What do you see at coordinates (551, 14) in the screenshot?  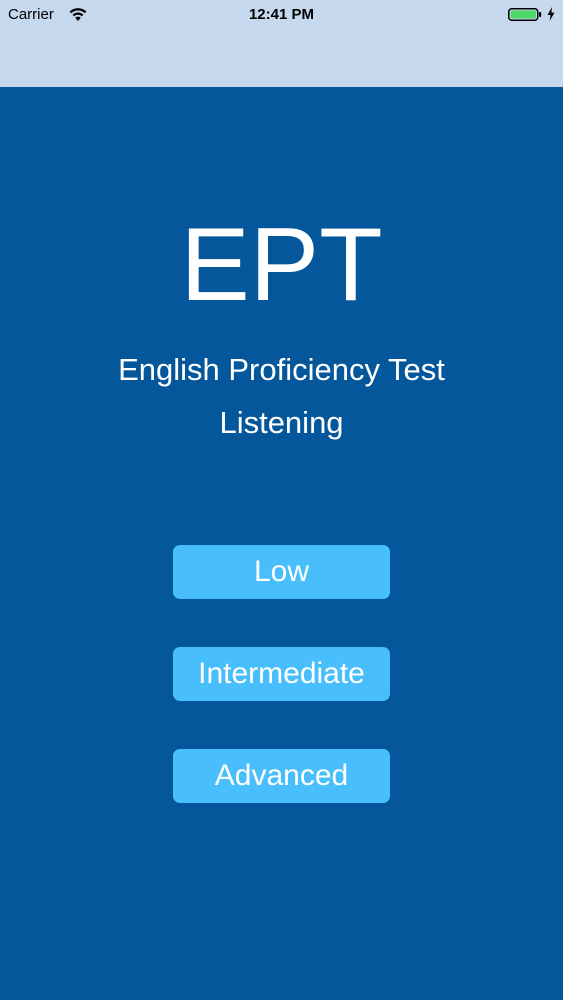 I see `bolt-icon` at bounding box center [551, 14].